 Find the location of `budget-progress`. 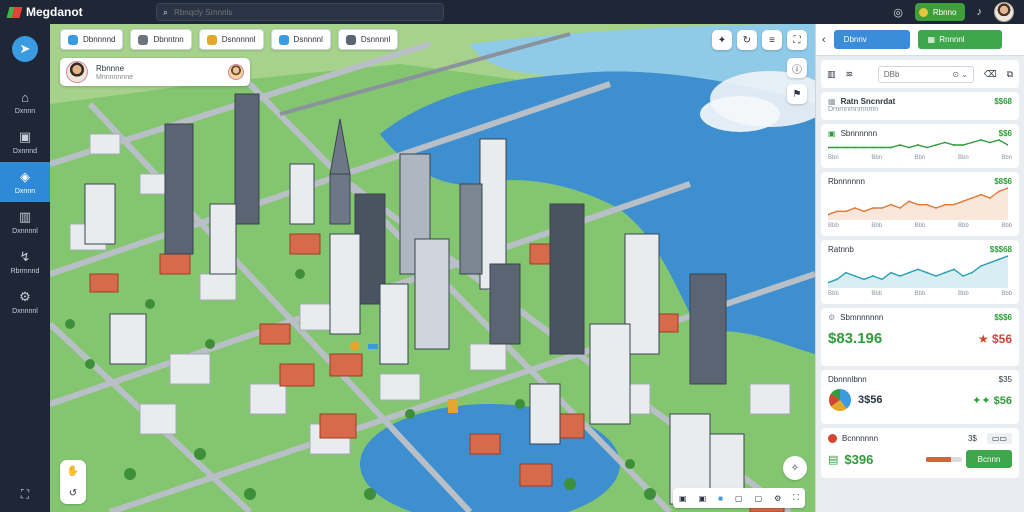

budget-progress is located at coordinates (944, 459).